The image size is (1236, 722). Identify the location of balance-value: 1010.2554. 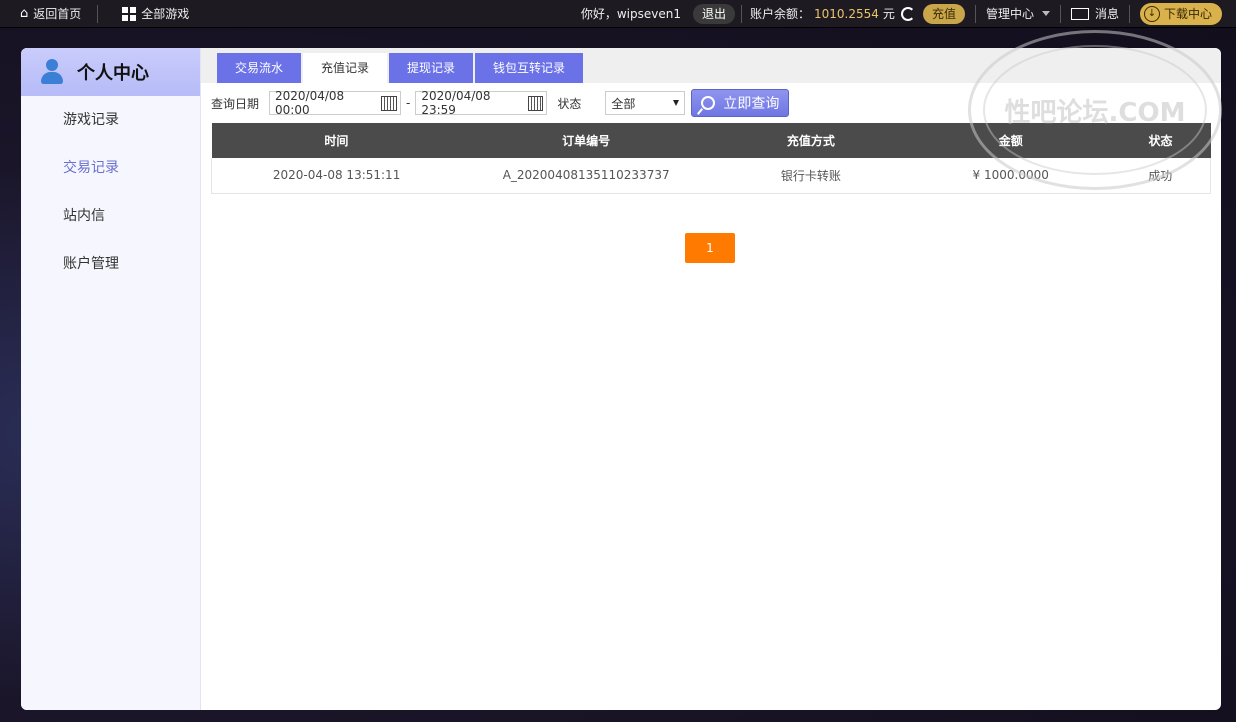
(846, 13).